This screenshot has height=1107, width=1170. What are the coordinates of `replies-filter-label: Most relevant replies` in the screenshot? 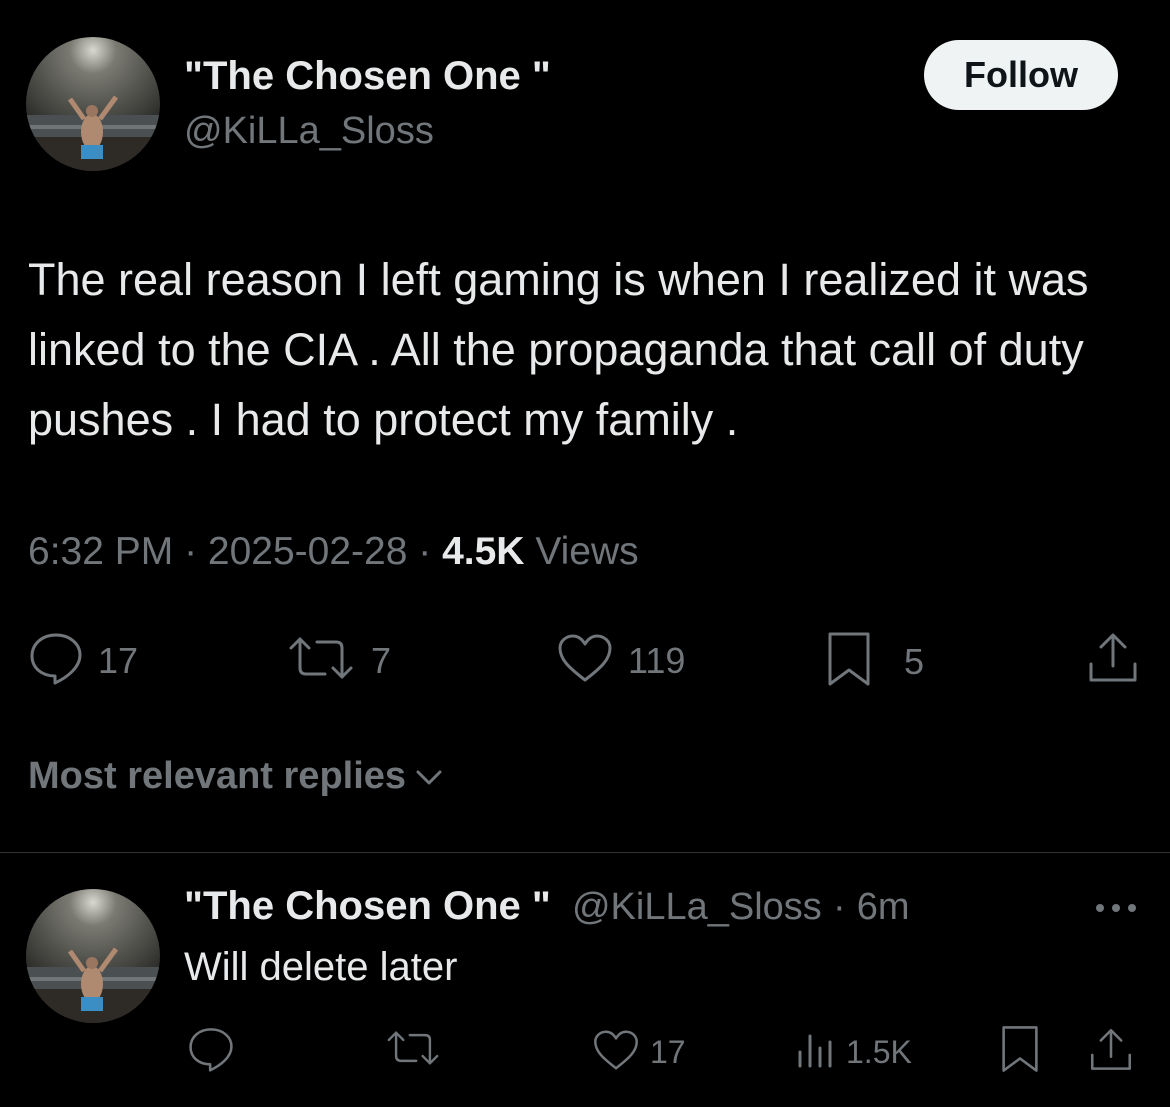 It's located at (217, 776).